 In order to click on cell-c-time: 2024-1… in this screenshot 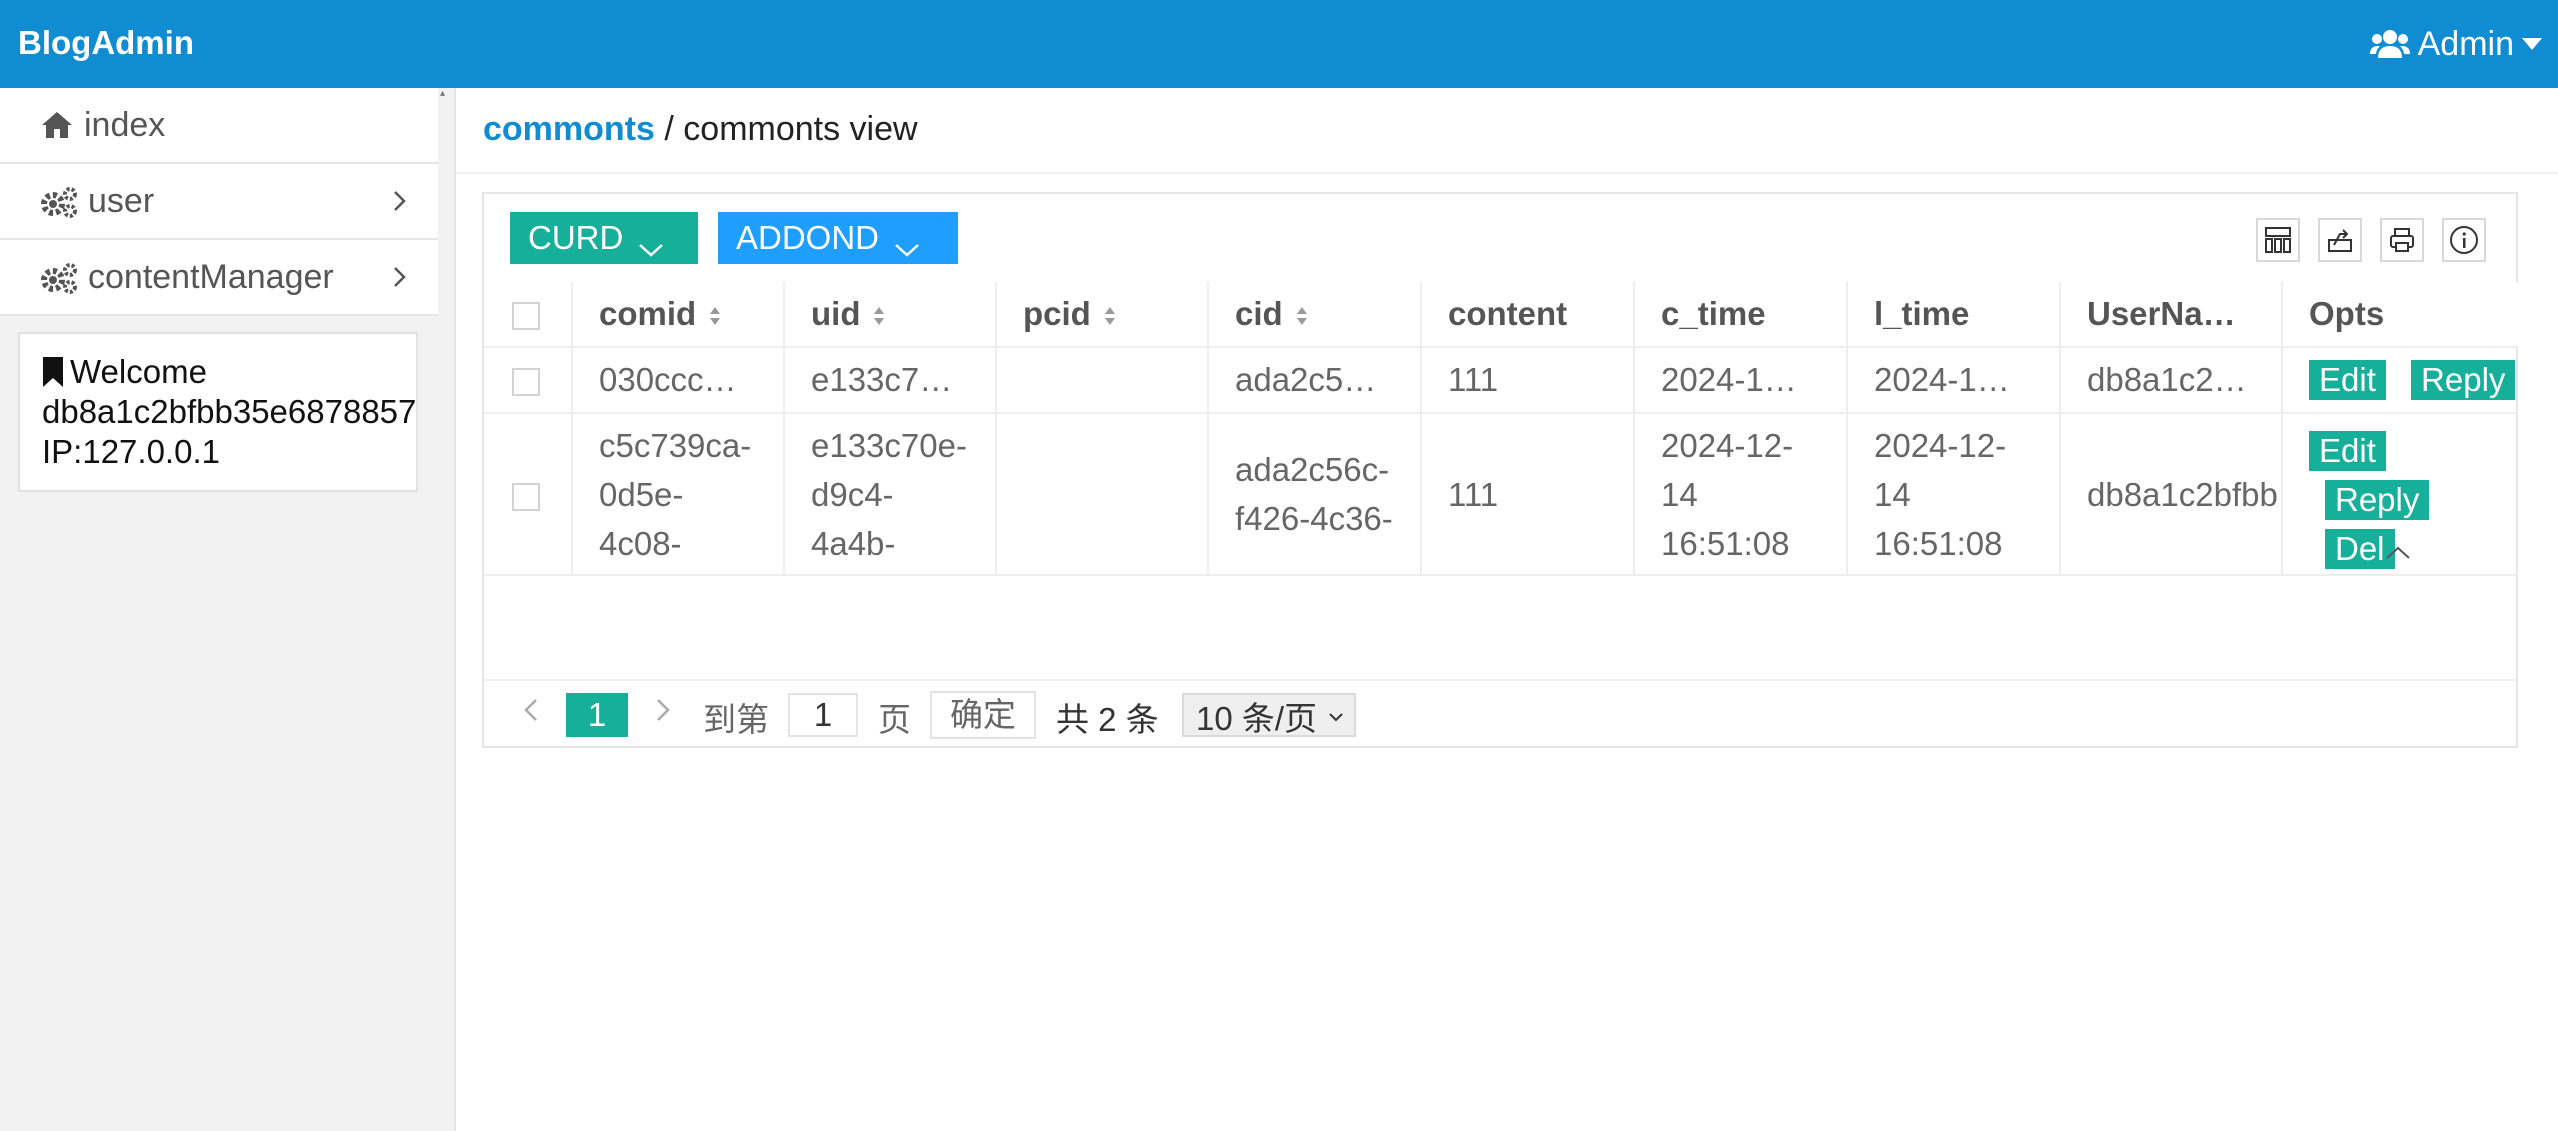, I will do `click(1741, 380)`.